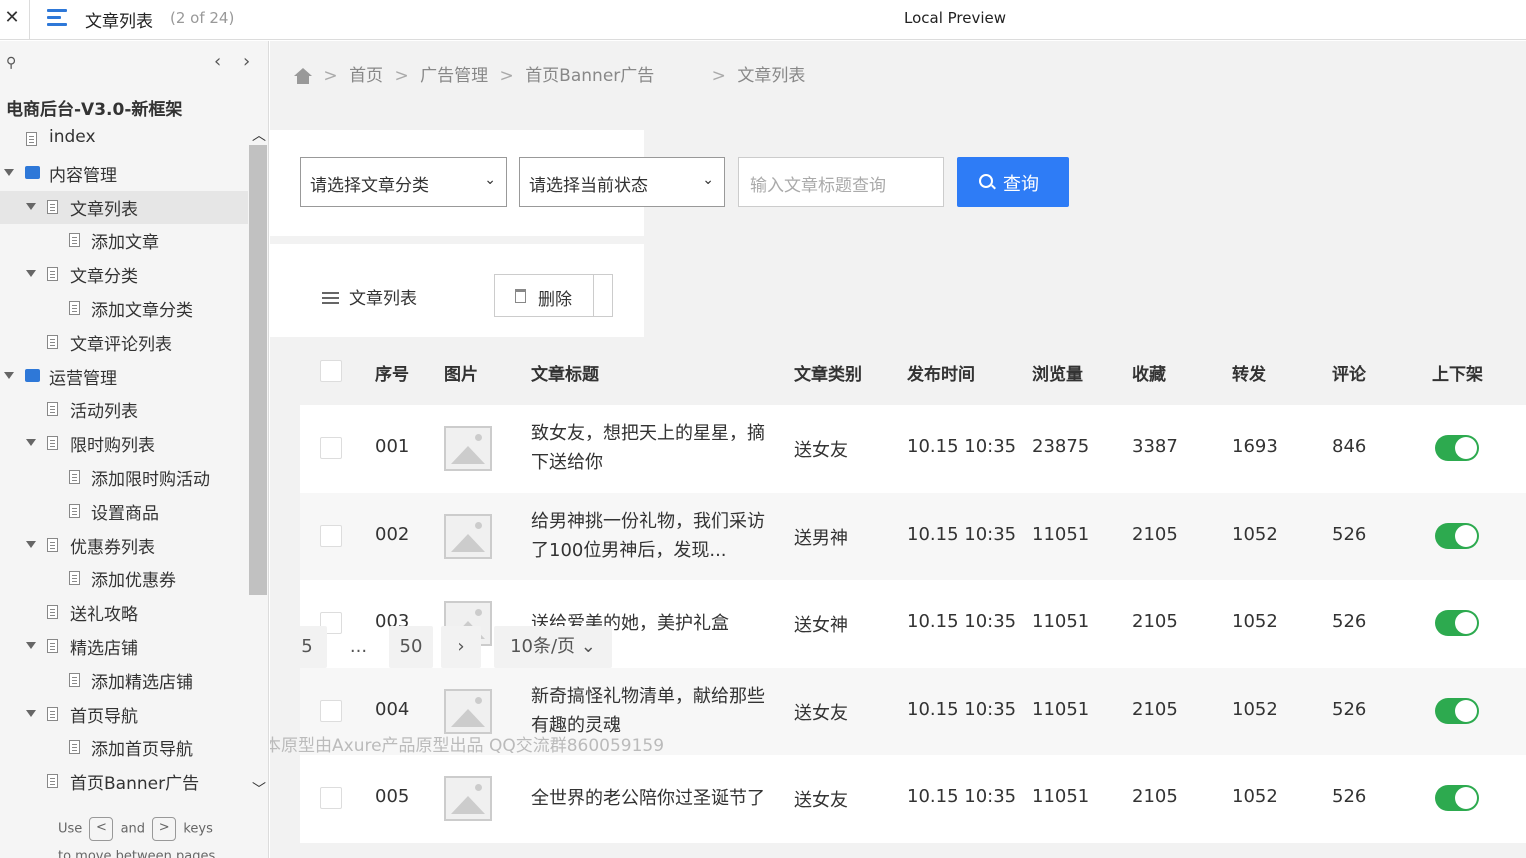 The height and width of the screenshot is (858, 1526). Describe the element at coordinates (461, 647) in the screenshot. I see `next-page-icon: ›` at that location.